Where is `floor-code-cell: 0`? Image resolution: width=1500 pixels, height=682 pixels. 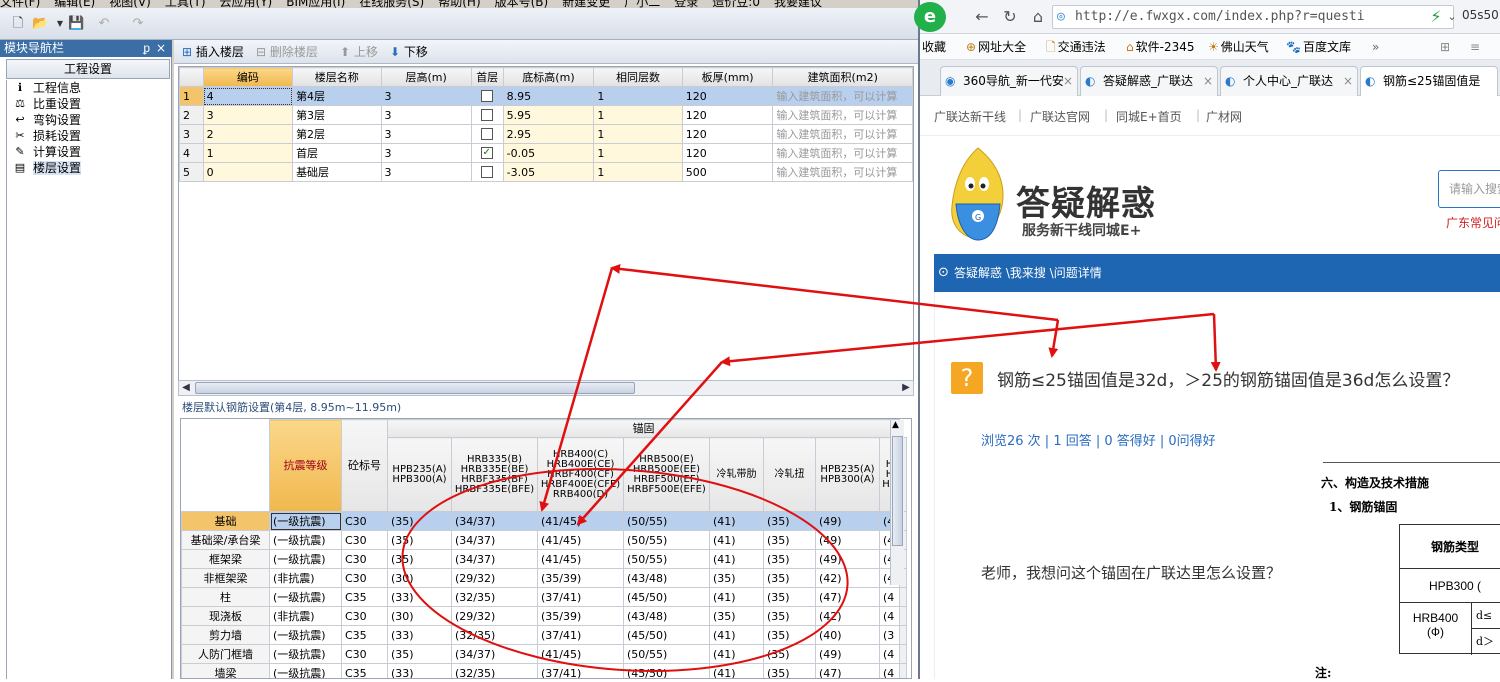 floor-code-cell: 0 is located at coordinates (248, 172).